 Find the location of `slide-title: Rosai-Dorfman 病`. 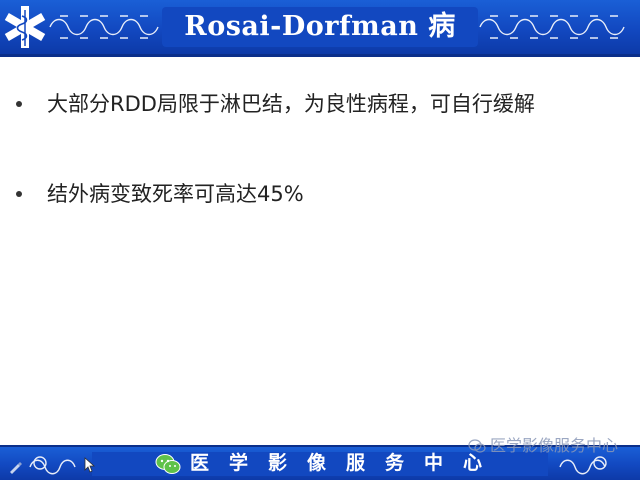

slide-title: Rosai-Dorfman 病 is located at coordinates (320, 26).